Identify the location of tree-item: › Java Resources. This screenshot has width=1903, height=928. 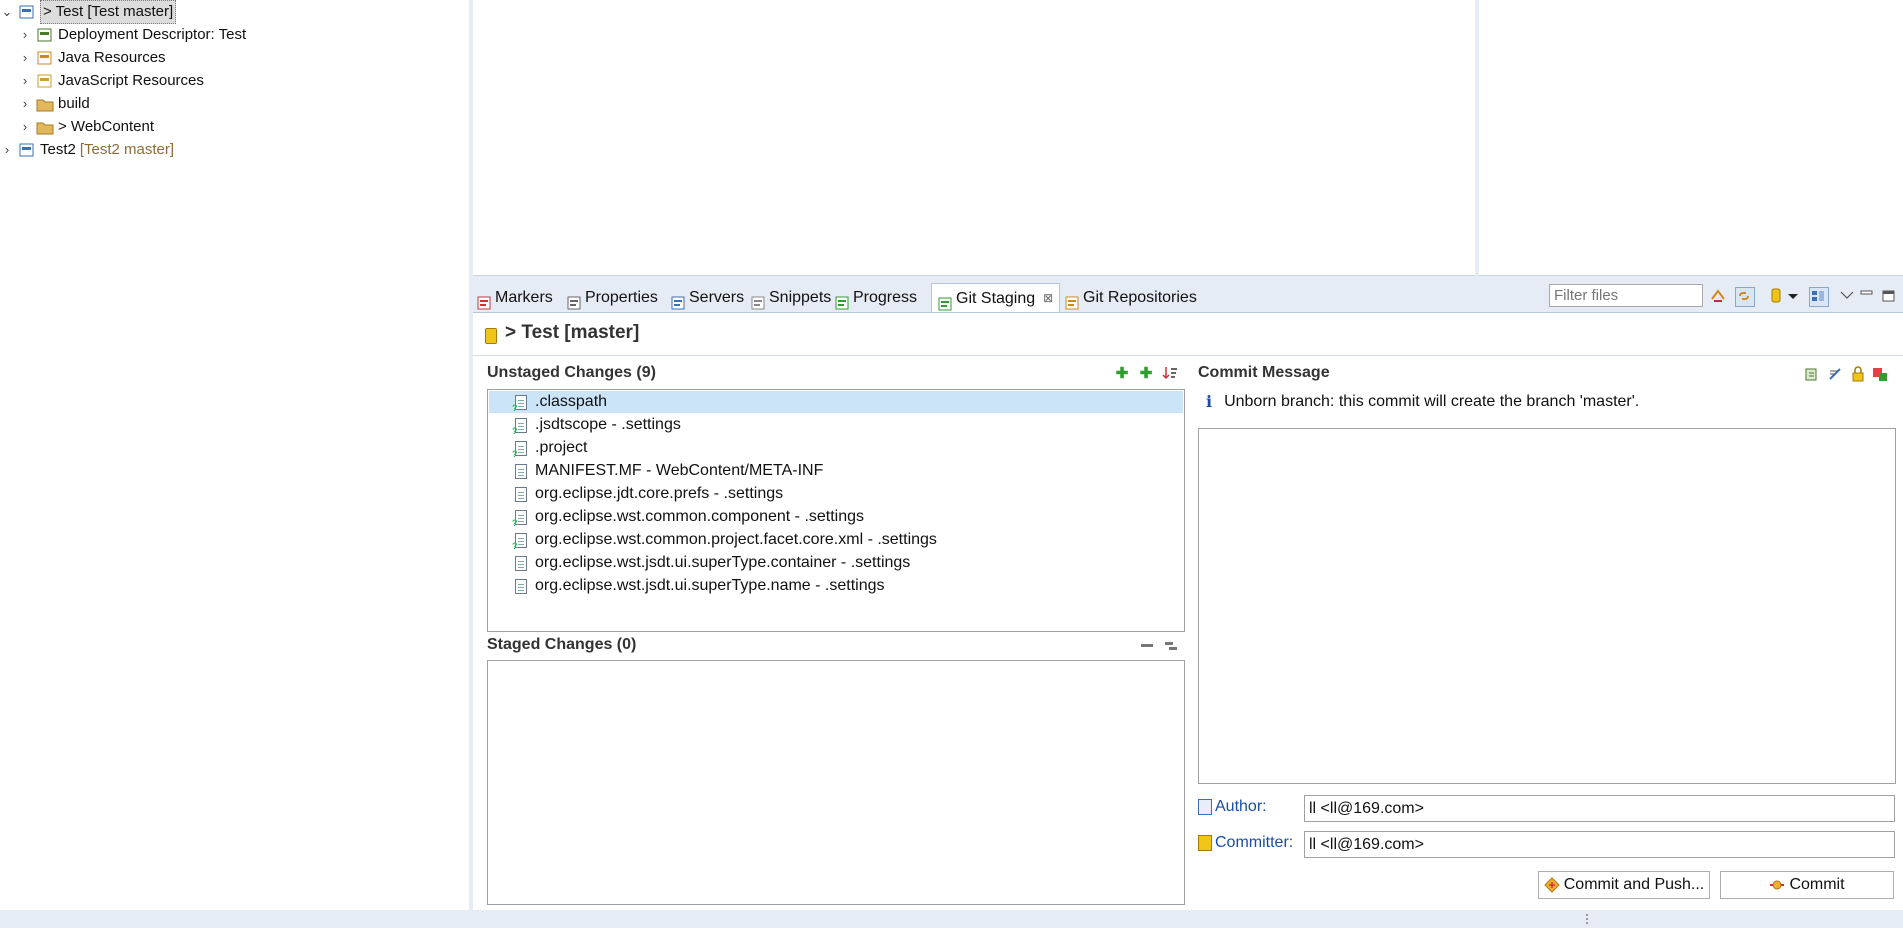
(92, 58).